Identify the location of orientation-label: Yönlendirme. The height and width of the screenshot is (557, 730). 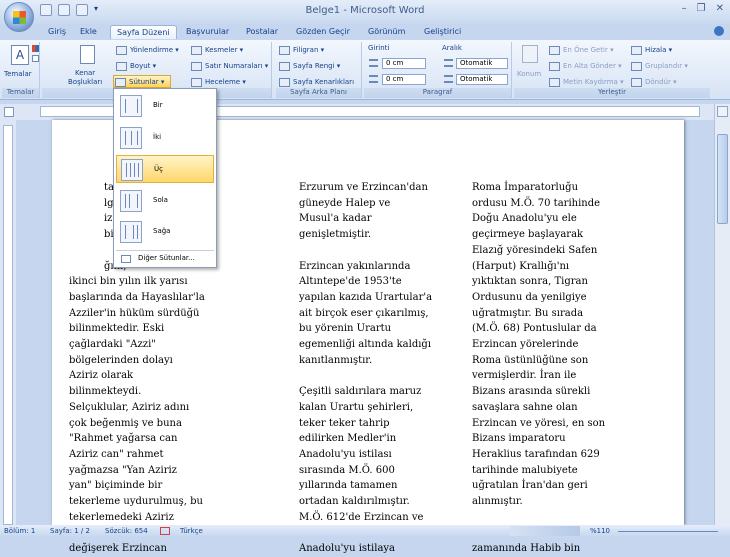
(152, 50).